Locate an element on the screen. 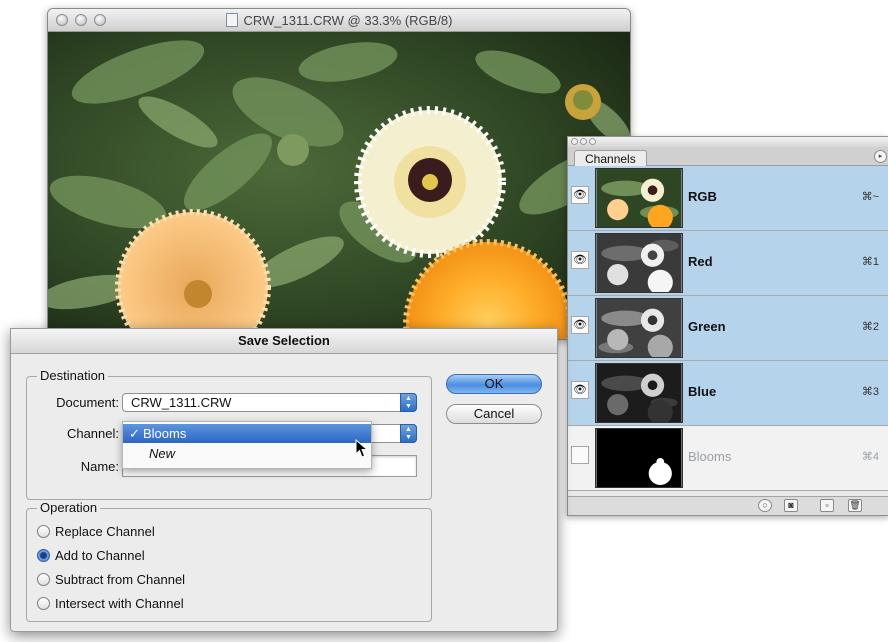 This screenshot has height=642, width=888. channel-name: Blooms is located at coordinates (710, 456).